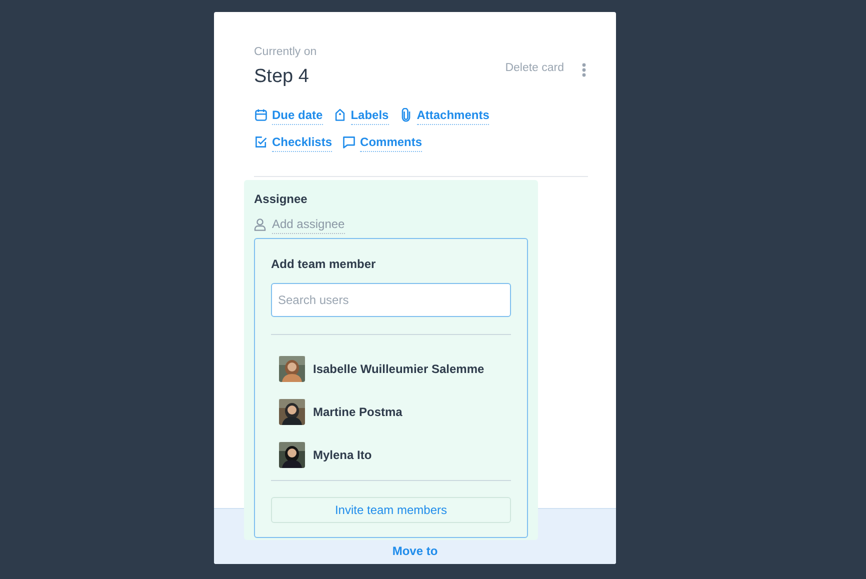 The height and width of the screenshot is (579, 866). I want to click on checkbox-icon, so click(261, 142).